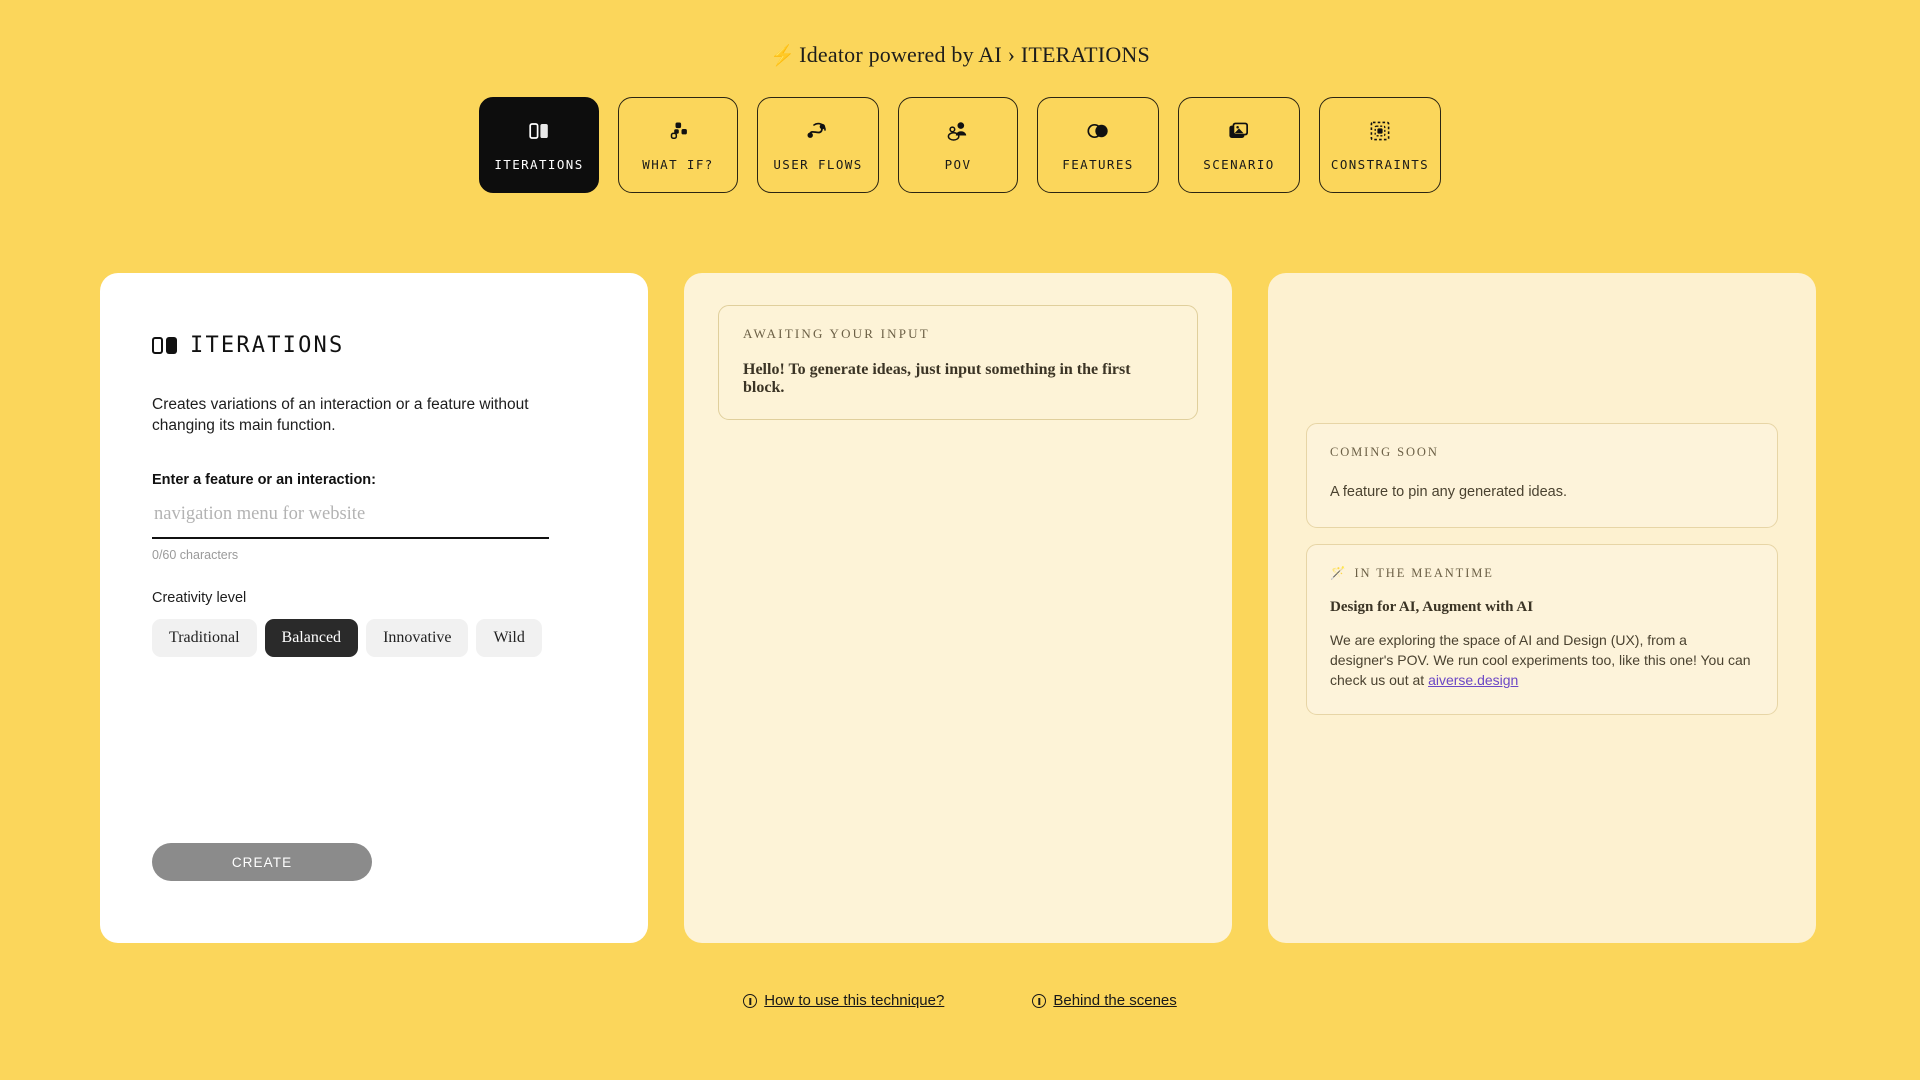  I want to click on tab-label: POV, so click(958, 164).